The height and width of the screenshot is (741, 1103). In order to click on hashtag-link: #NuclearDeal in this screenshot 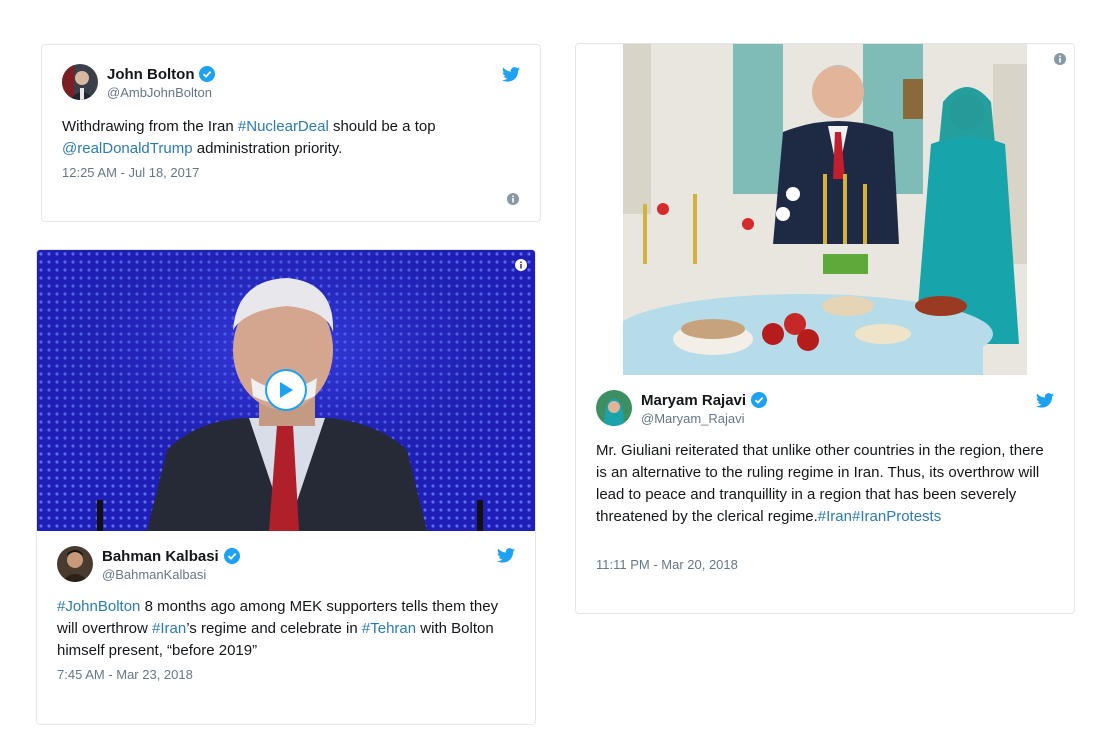, I will do `click(283, 126)`.